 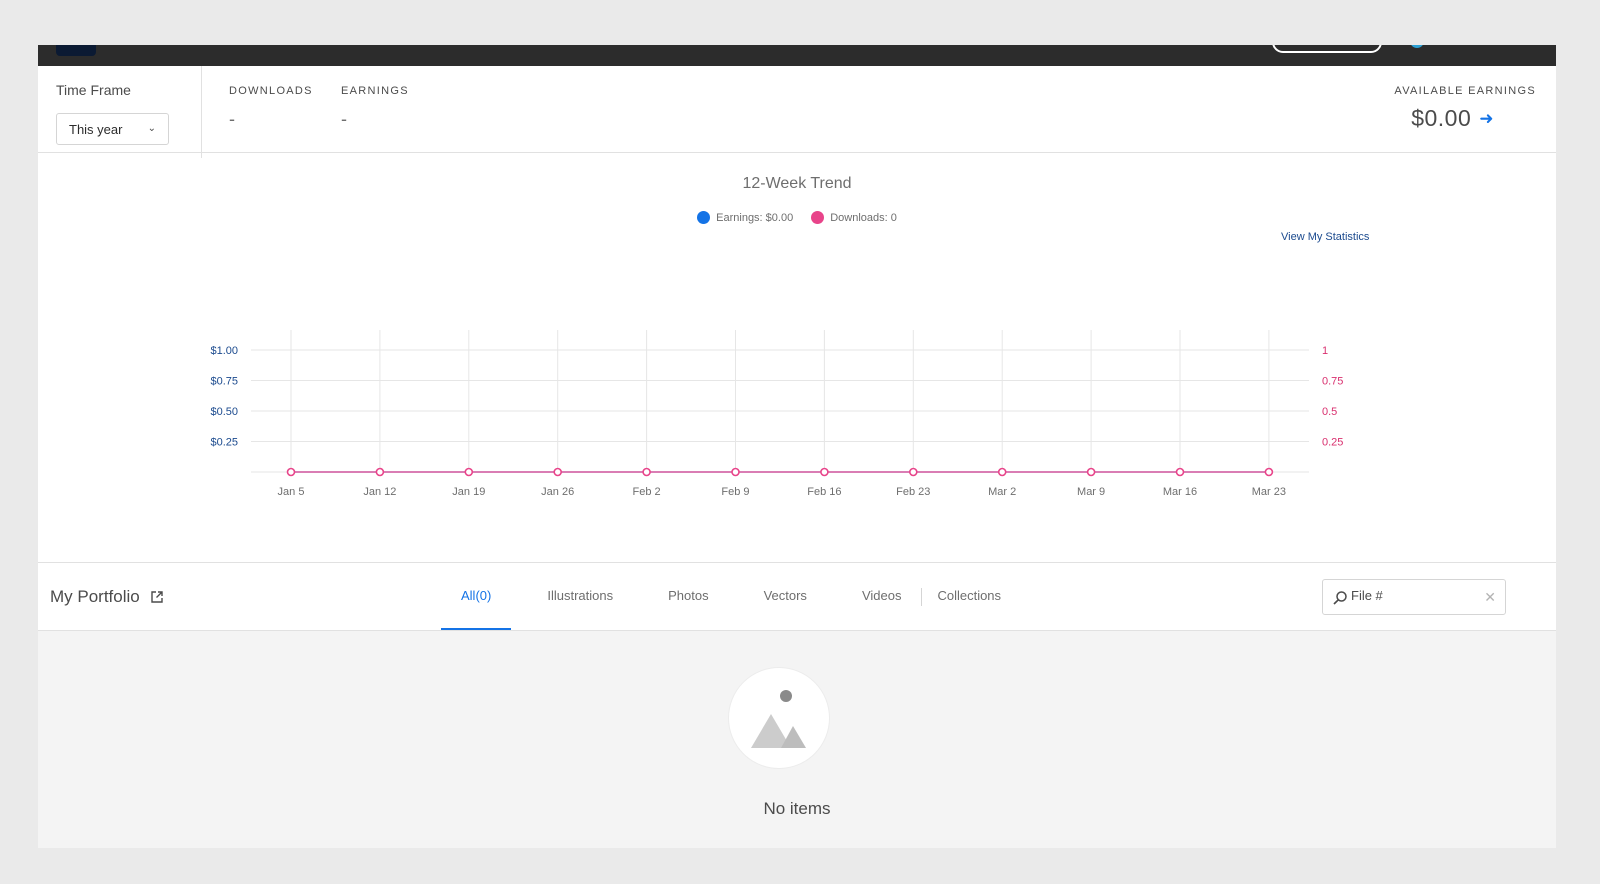 I want to click on clear-search-icon: ✕, so click(x=1490, y=597).